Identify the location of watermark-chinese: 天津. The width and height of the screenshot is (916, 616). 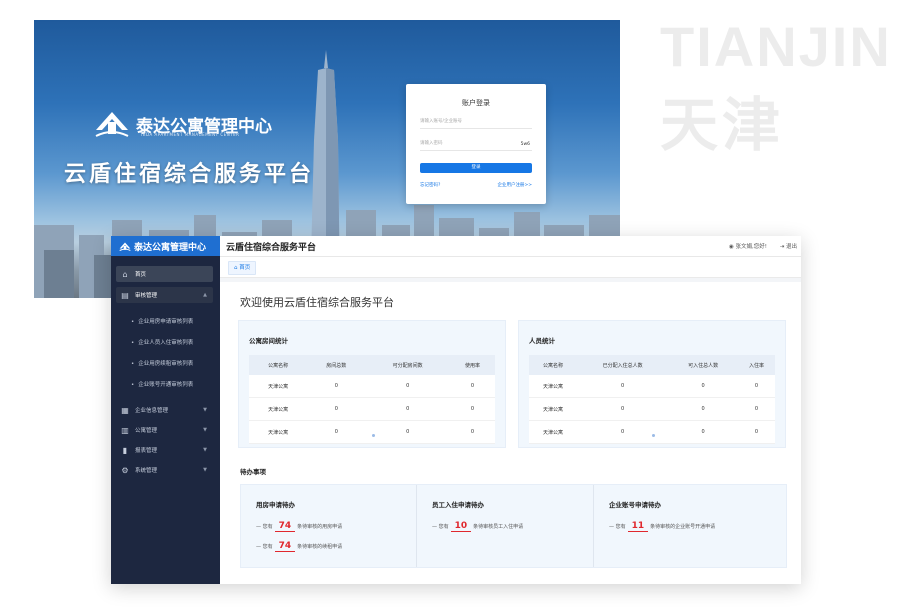
(722, 125).